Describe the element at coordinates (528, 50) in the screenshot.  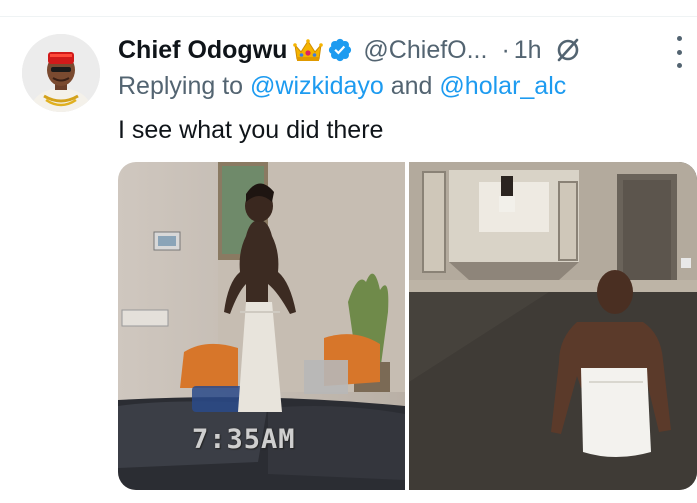
I see `timestamp: 1h` at that location.